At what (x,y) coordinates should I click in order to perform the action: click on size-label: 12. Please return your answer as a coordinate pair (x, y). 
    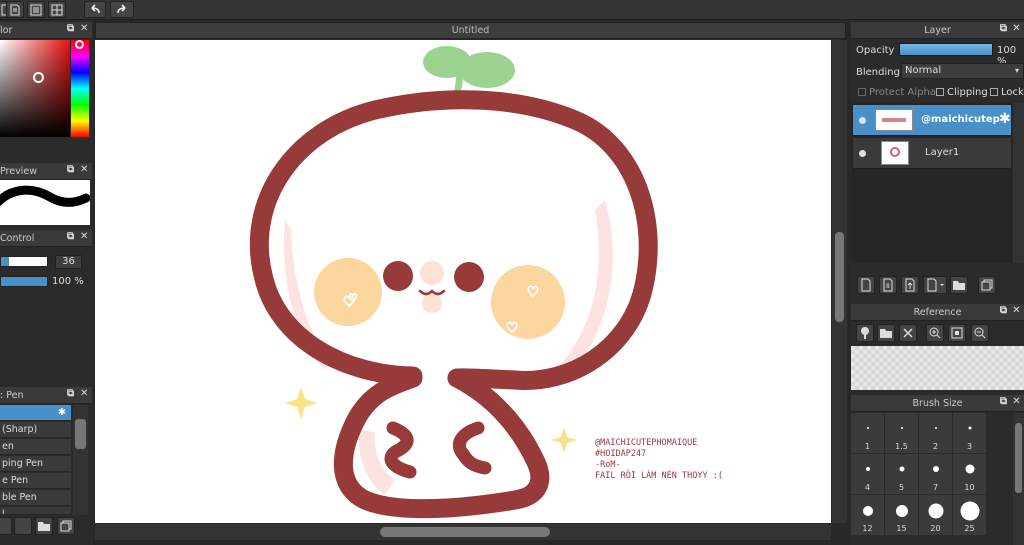
    Looking at the image, I should click on (867, 528).